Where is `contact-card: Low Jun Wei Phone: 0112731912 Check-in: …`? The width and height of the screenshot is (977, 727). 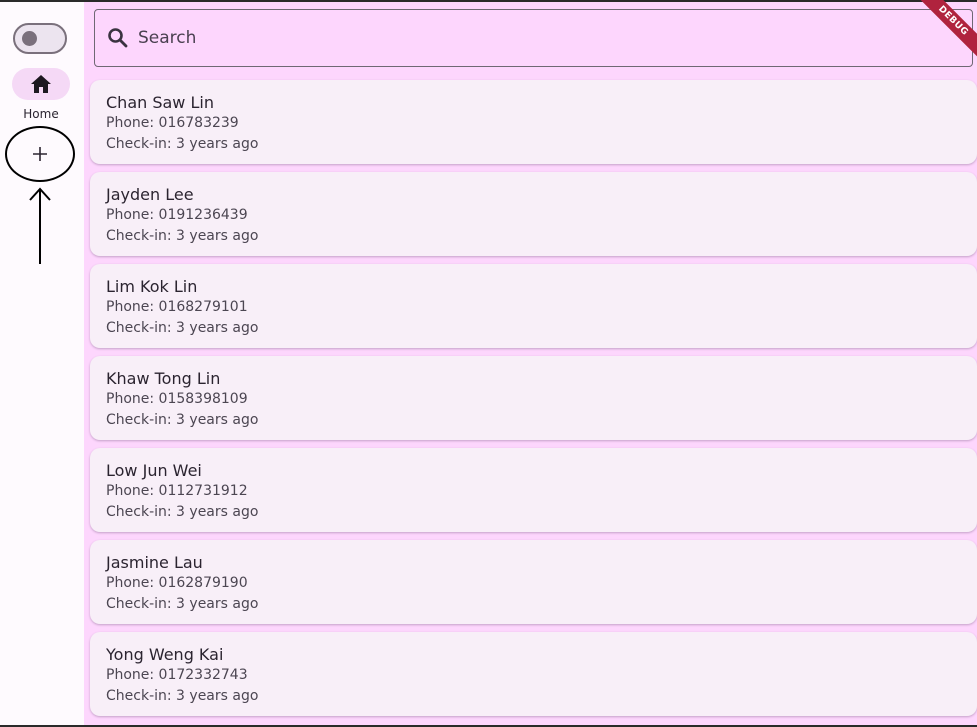 contact-card: Low Jun Wei Phone: 0112731912 Check-in: … is located at coordinates (533, 490).